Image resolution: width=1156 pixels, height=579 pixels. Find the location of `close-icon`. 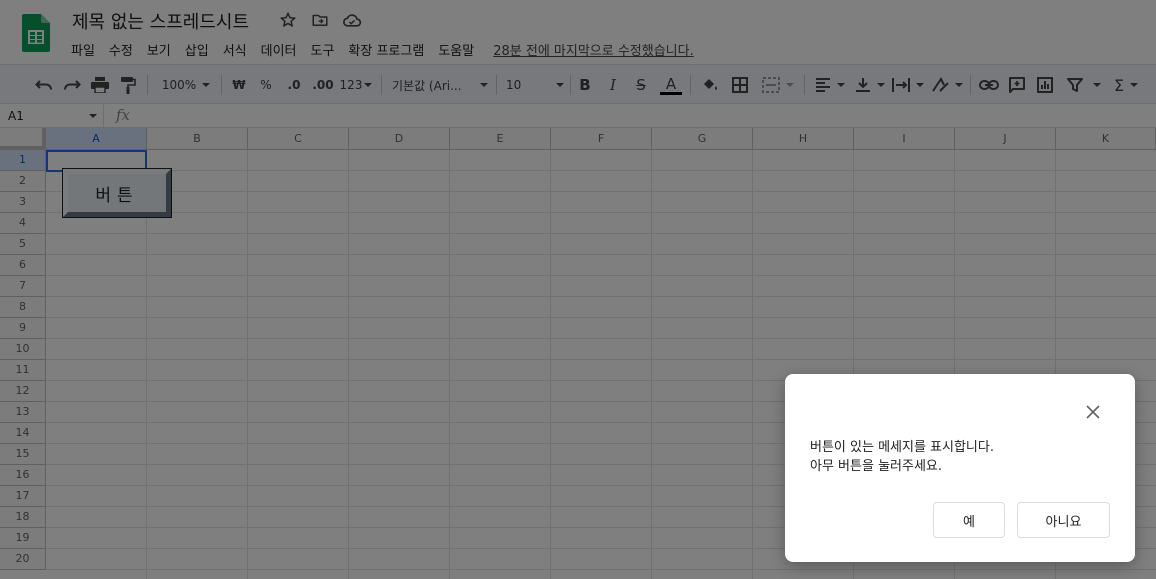

close-icon is located at coordinates (1093, 412).